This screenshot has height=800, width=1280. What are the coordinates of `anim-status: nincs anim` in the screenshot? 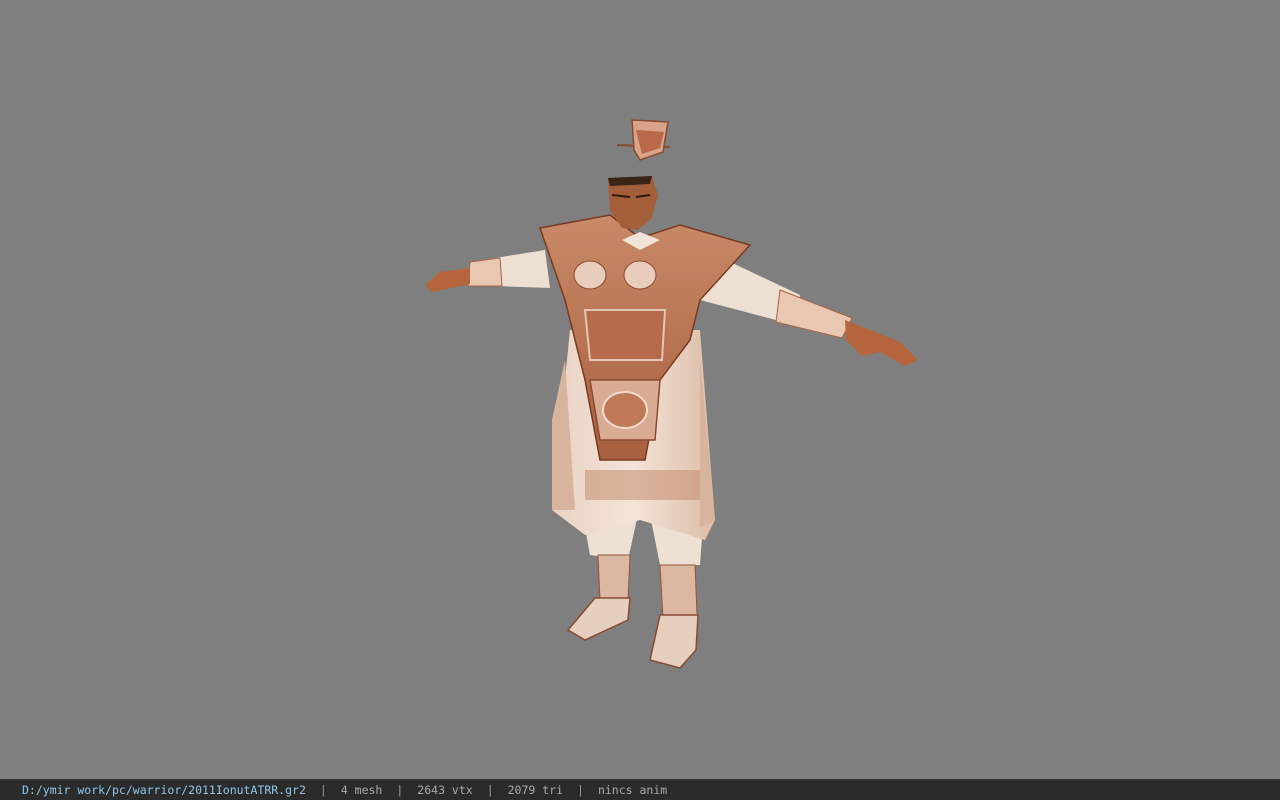 It's located at (632, 790).